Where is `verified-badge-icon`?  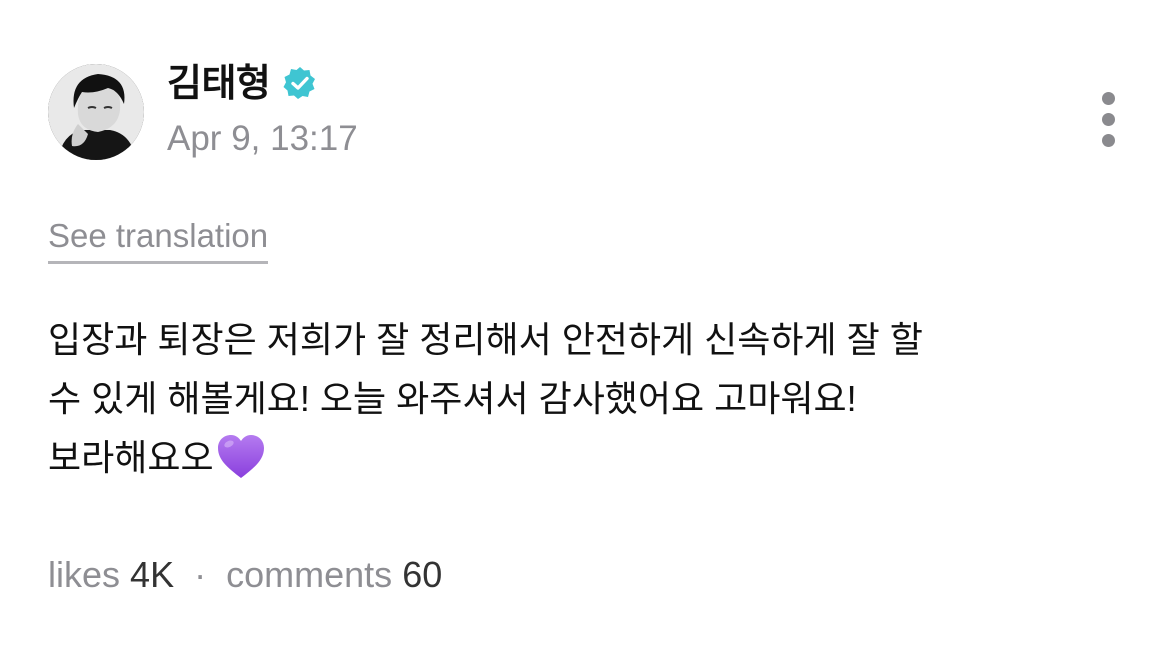
verified-badge-icon is located at coordinates (299, 83).